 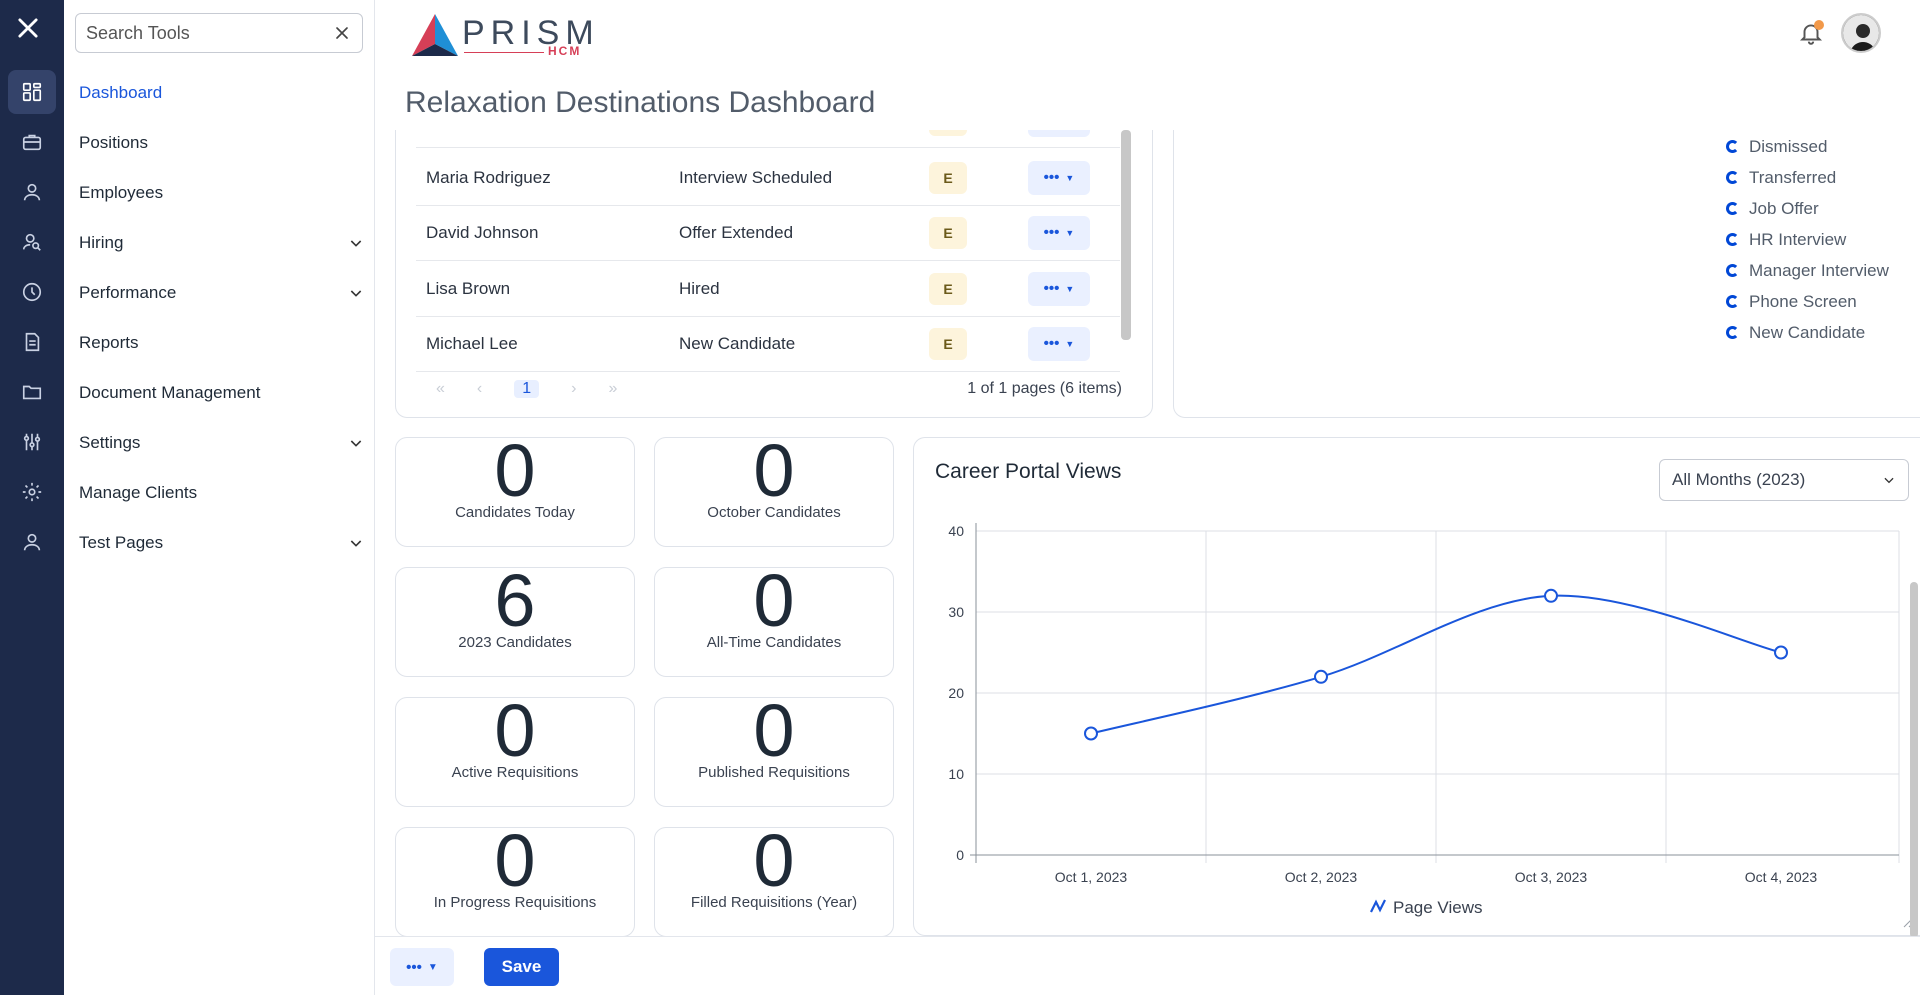 I want to click on save-button: Save, so click(x=521, y=967).